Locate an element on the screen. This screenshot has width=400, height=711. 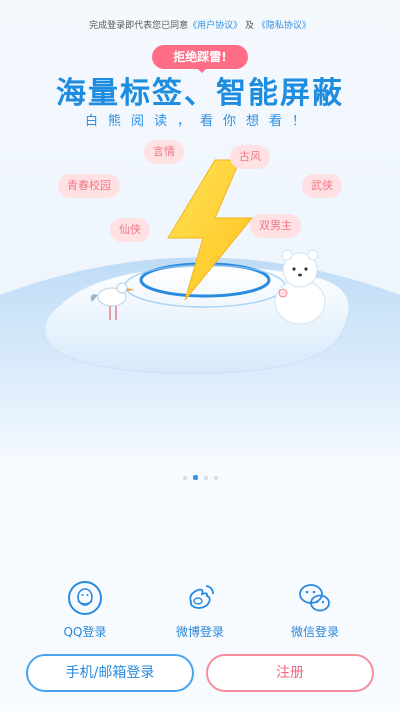
third-party-login: QQ登录 微博登录 微信登录 is located at coordinates (200, 610).